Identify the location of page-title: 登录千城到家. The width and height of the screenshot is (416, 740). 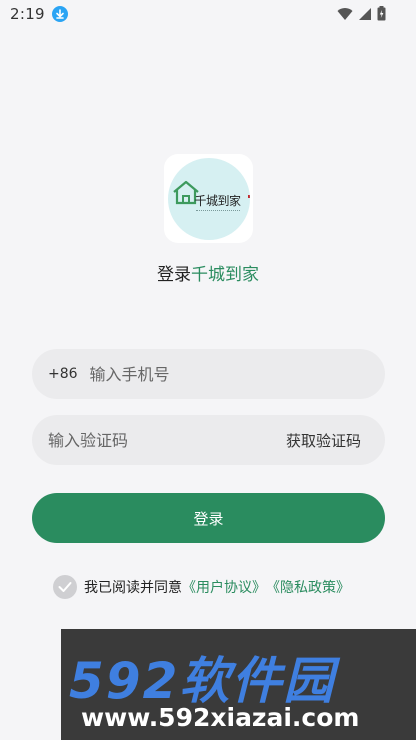
(208, 272).